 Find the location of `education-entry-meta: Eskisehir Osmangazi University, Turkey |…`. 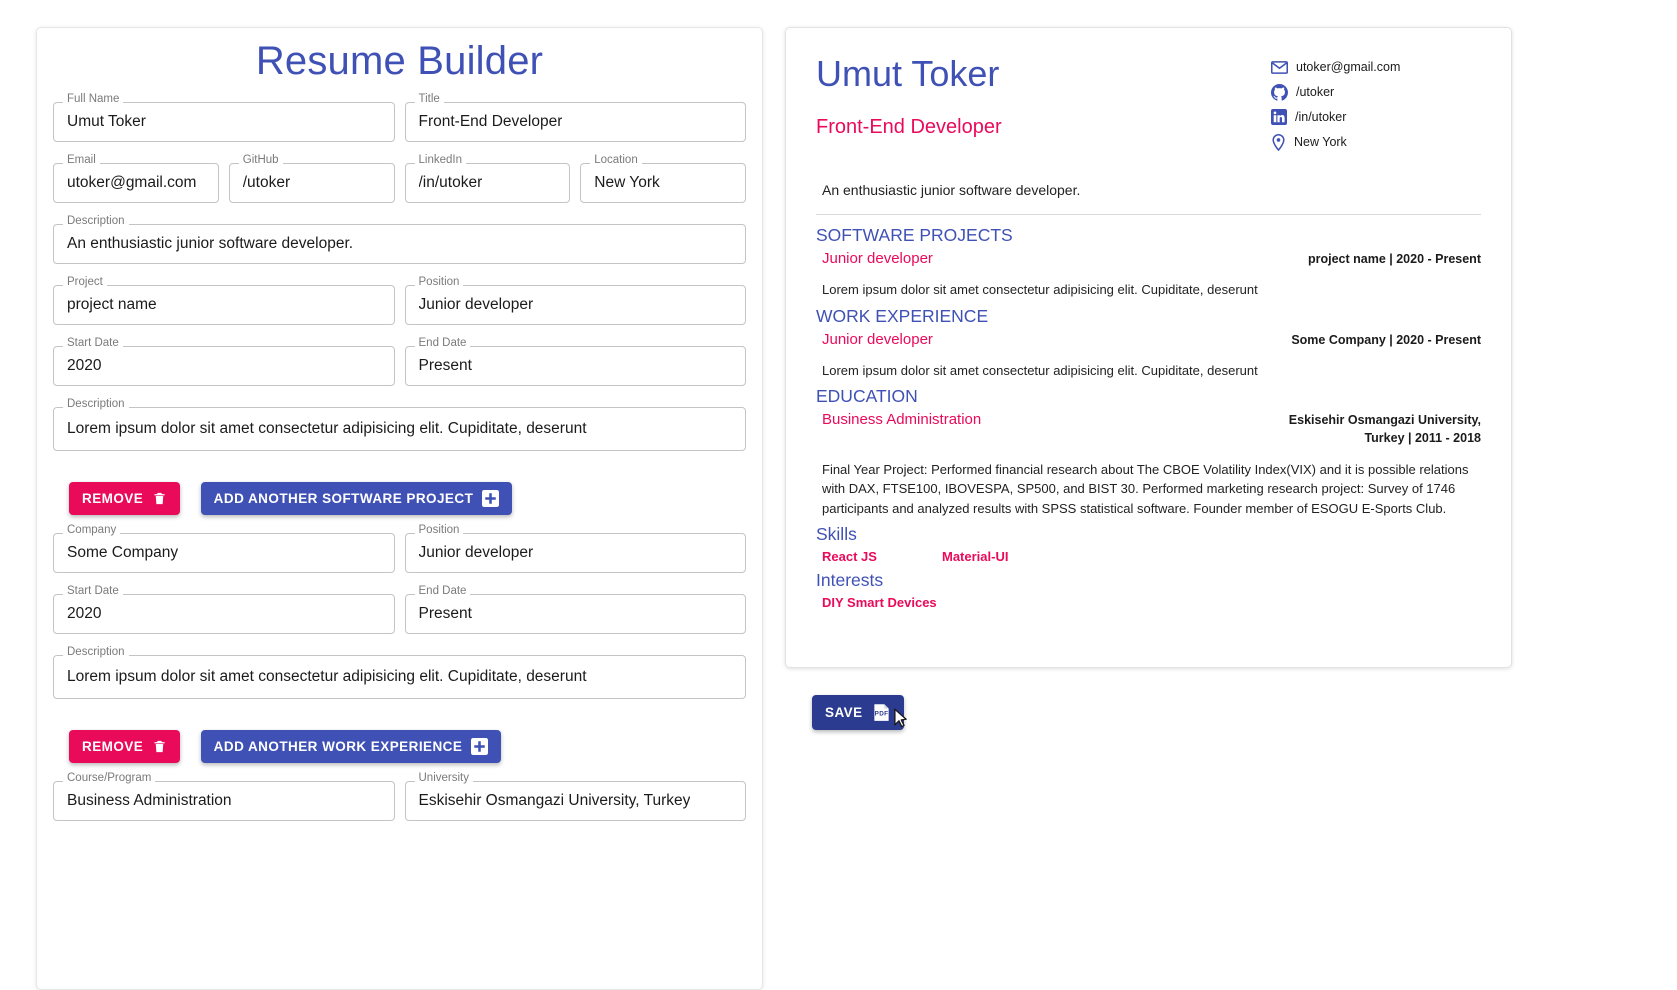

education-entry-meta: Eskisehir Osmangazi University, Turkey |… is located at coordinates (1384, 429).